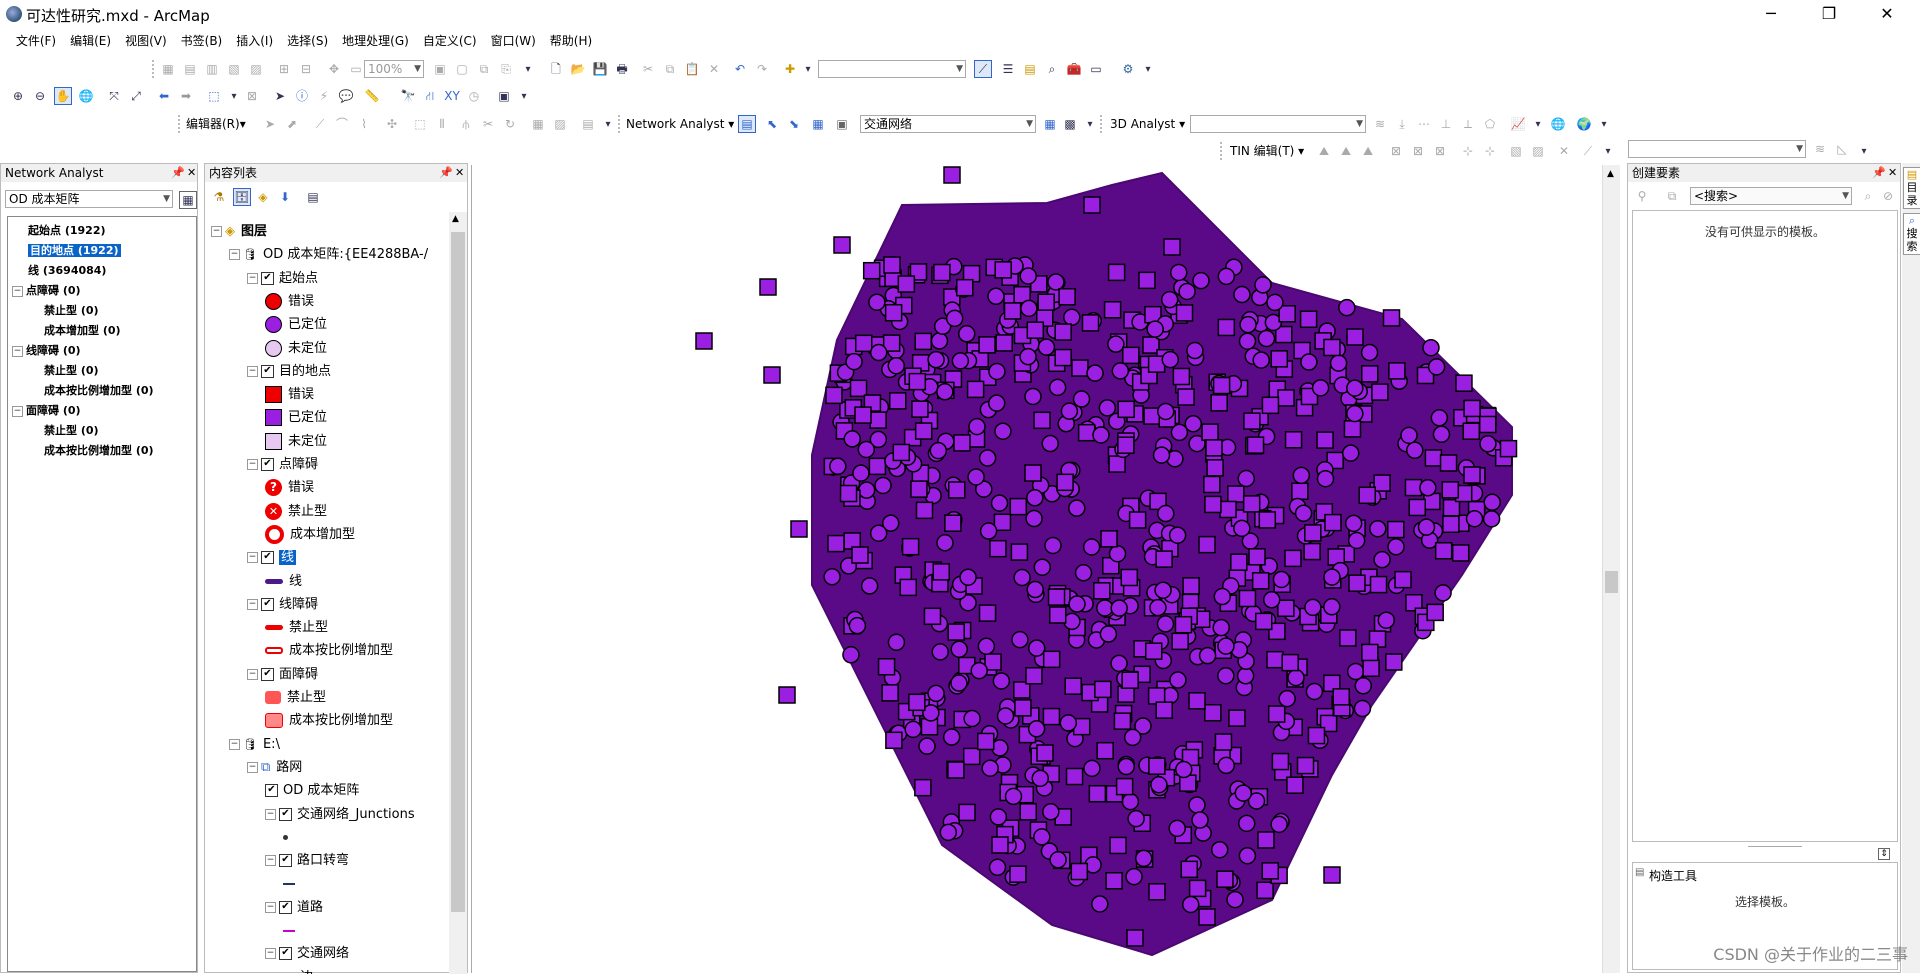 The image size is (1920, 976). Describe the element at coordinates (46, 351) in the screenshot. I see `na-tree-item: − 线障碍 (0)` at that location.